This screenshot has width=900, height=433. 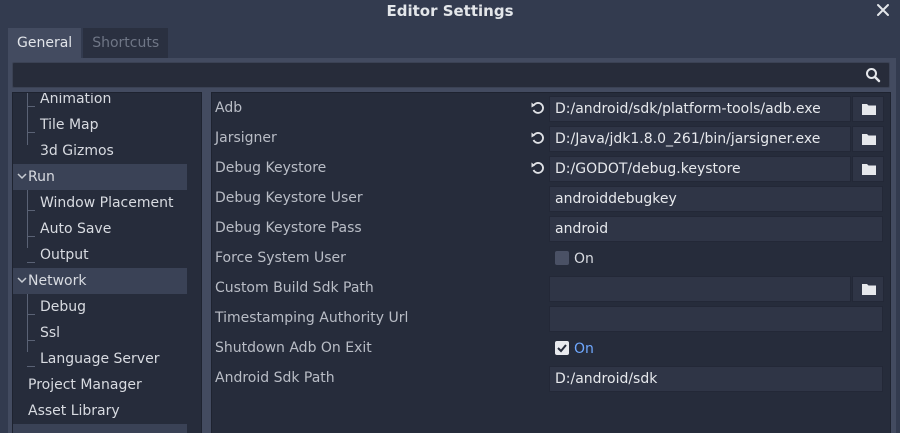 What do you see at coordinates (100, 151) in the screenshot?
I see `tree-item-3d-gizmos: 3d Gizmos` at bounding box center [100, 151].